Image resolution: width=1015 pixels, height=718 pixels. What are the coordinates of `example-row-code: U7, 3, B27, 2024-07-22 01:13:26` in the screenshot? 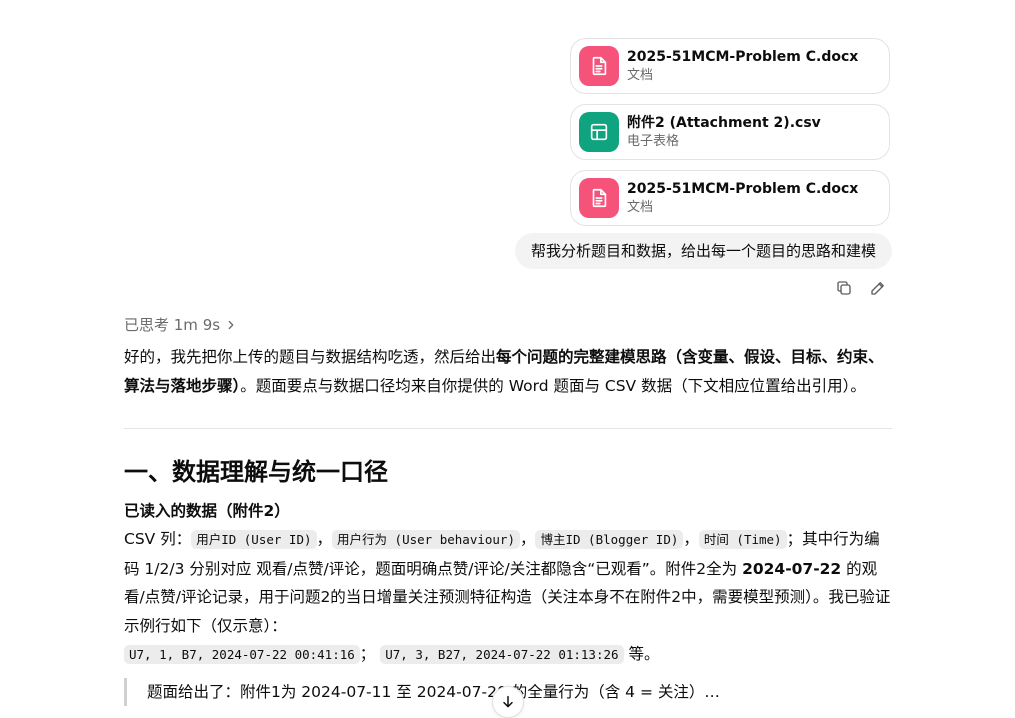 It's located at (502, 654).